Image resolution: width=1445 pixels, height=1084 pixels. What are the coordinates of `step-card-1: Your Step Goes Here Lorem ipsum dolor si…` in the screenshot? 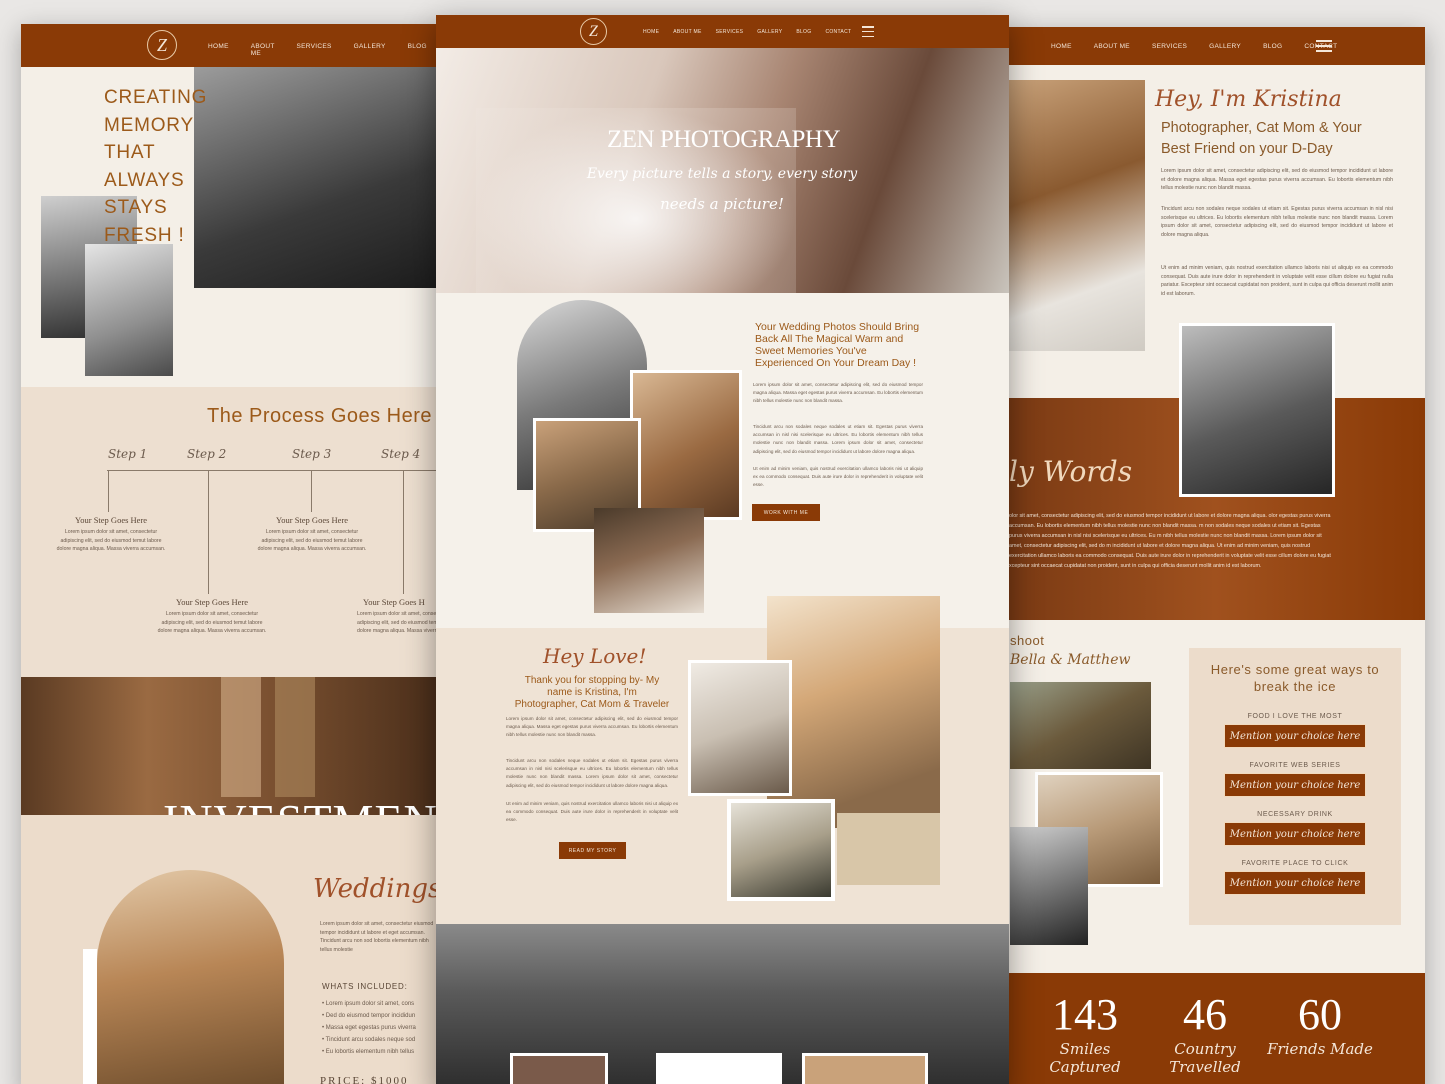 It's located at (111, 533).